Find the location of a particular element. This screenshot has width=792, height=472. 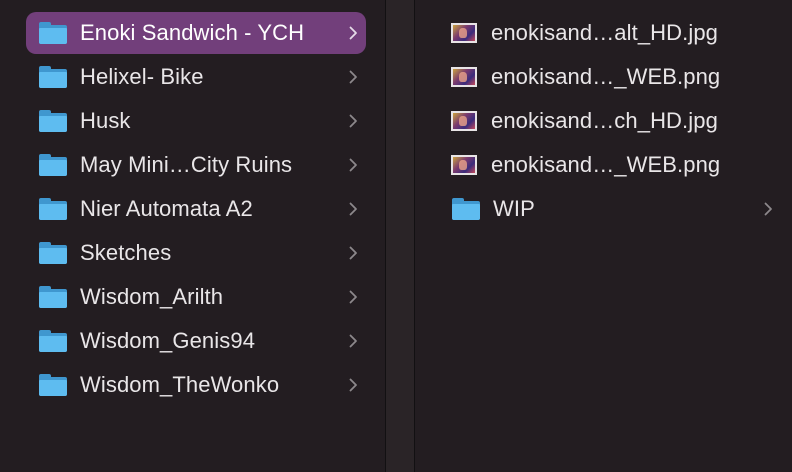

folder-label: WIP is located at coordinates (514, 208).